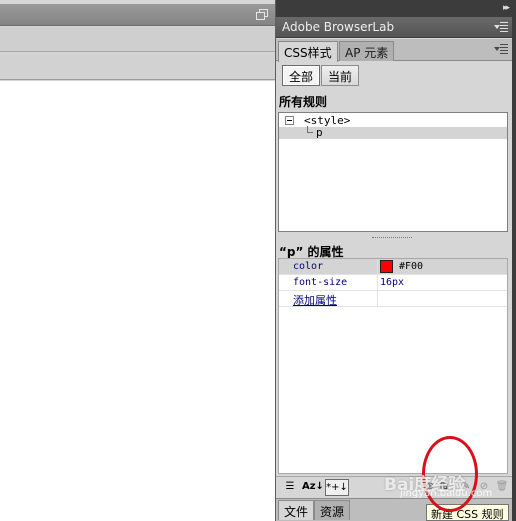  I want to click on property-row-font-size: font-size 16px, so click(393, 283).